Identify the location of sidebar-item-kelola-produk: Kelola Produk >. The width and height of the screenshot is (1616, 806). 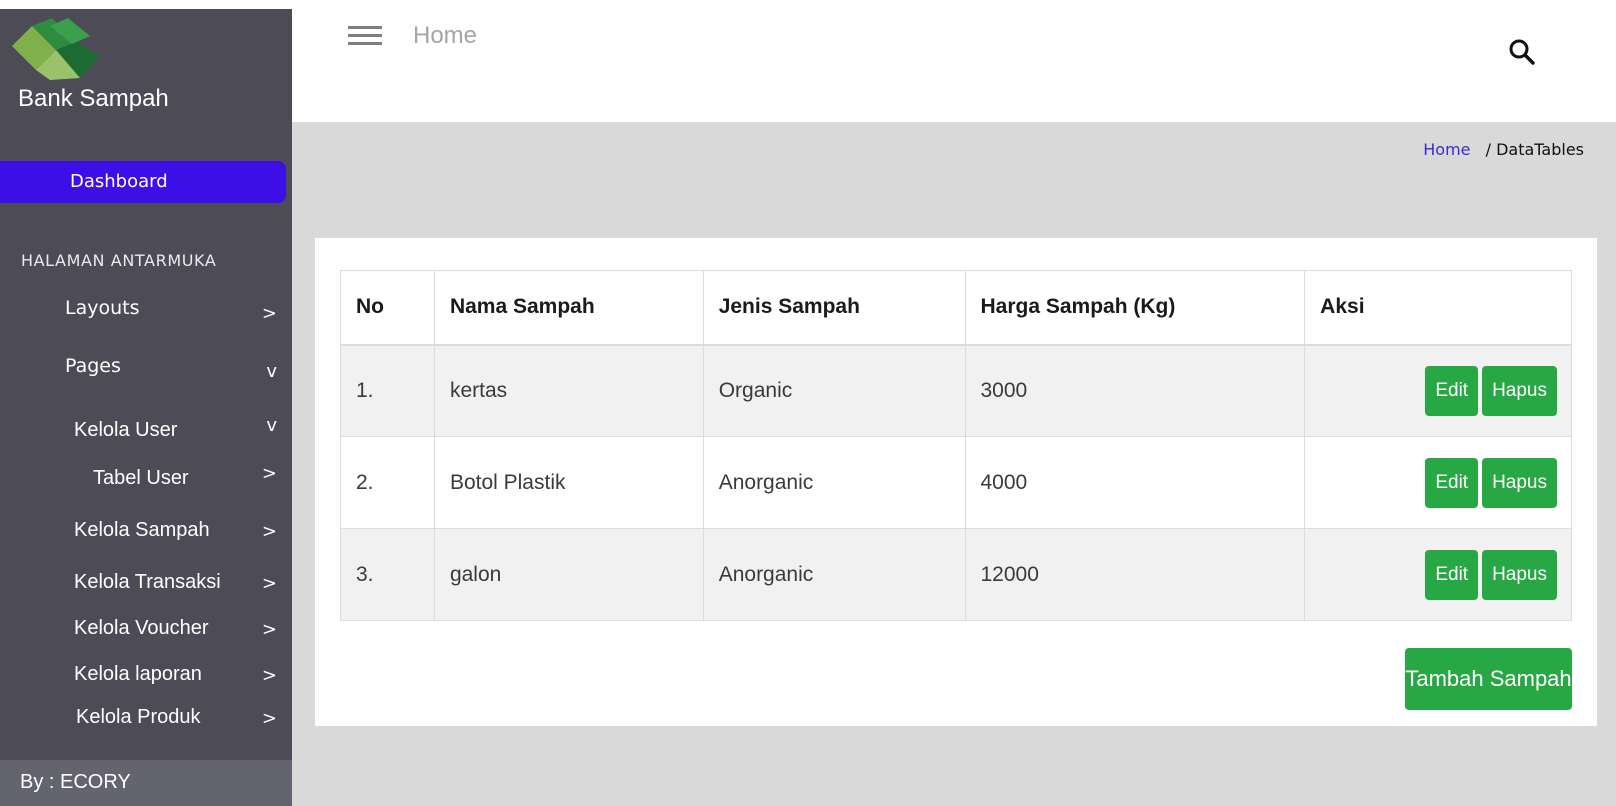
(184, 717).